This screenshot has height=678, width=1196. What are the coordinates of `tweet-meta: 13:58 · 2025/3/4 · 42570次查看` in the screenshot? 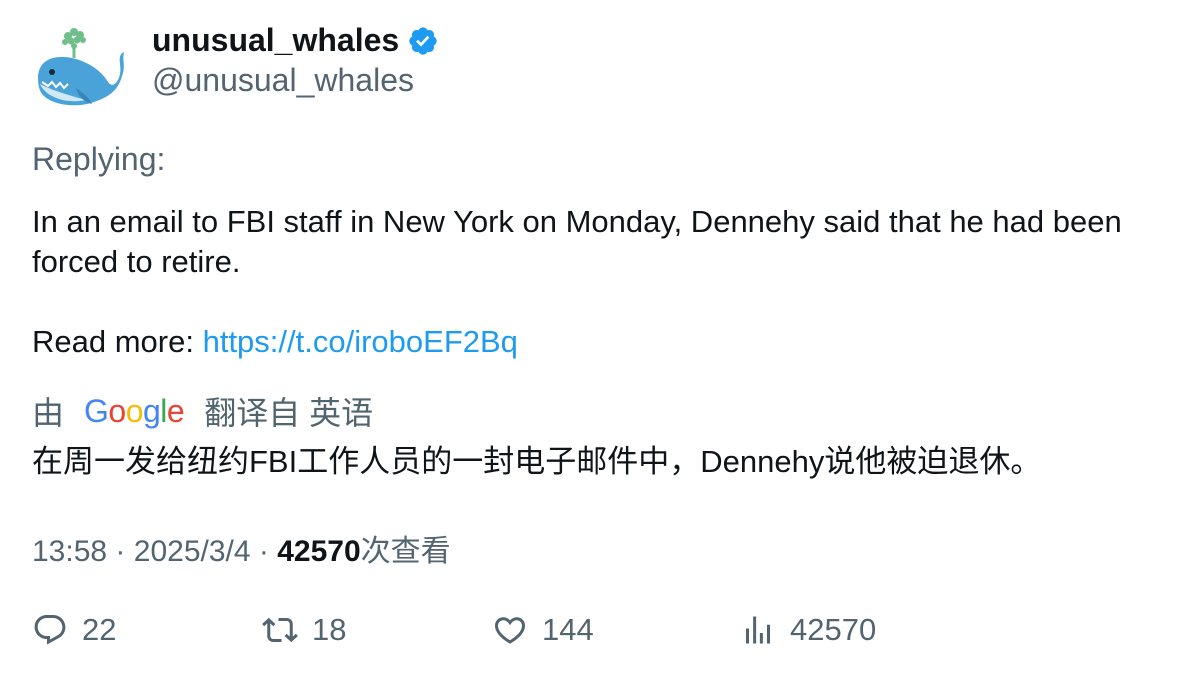 It's located at (241, 548).